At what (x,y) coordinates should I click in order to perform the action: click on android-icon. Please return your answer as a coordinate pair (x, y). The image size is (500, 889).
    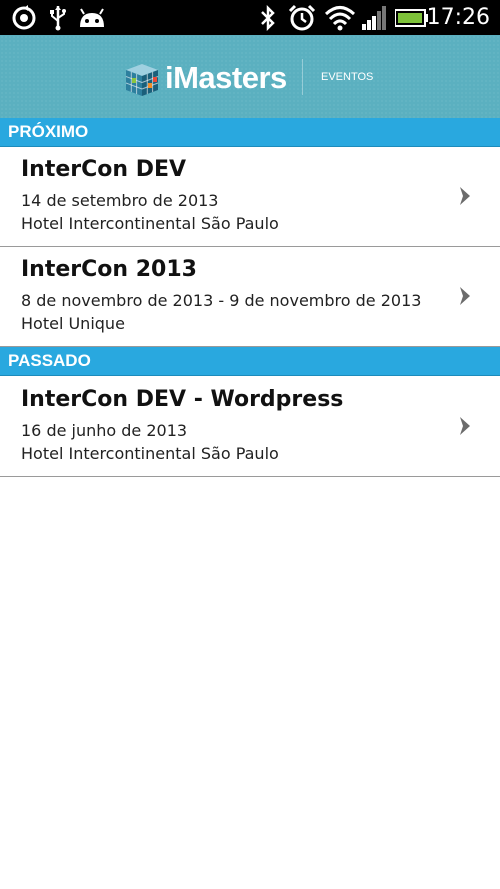
    Looking at the image, I should click on (92, 17).